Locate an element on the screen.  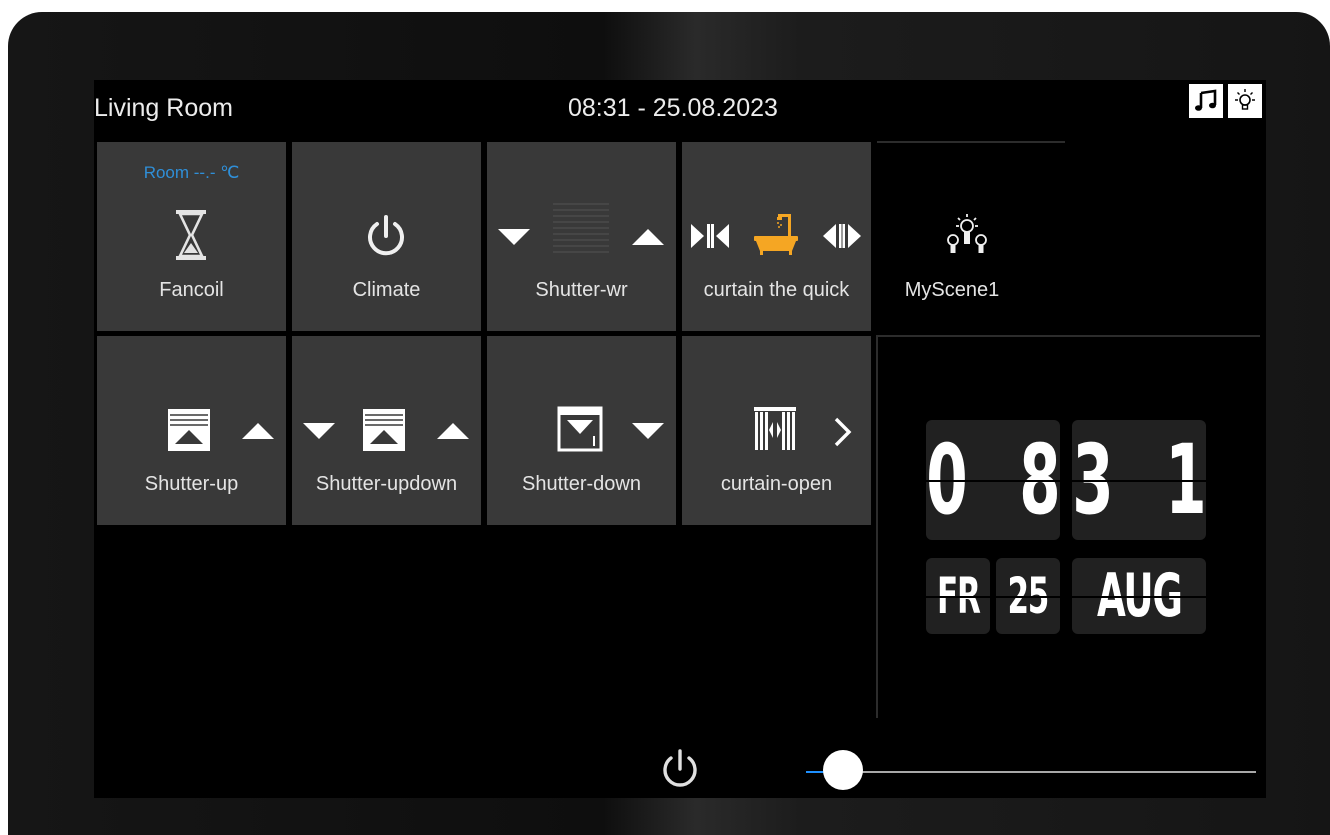
tile-curtain-open: curtain-open is located at coordinates (776, 430).